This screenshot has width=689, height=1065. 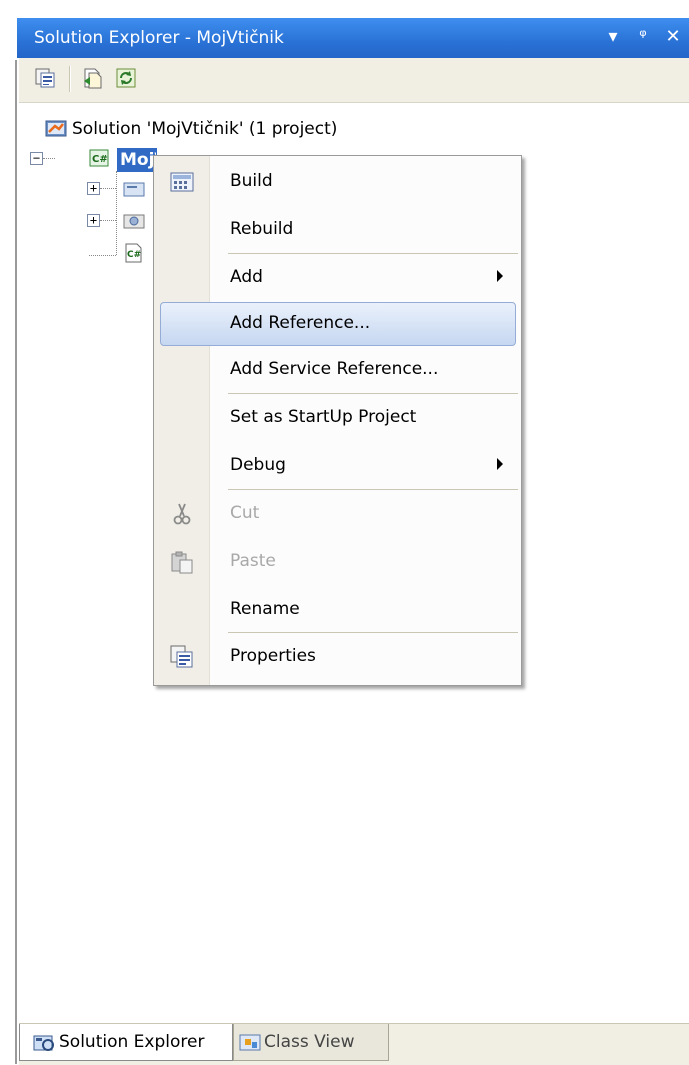 I want to click on menu-item-set-startup-project: Set as StartUp Project, so click(x=337, y=418).